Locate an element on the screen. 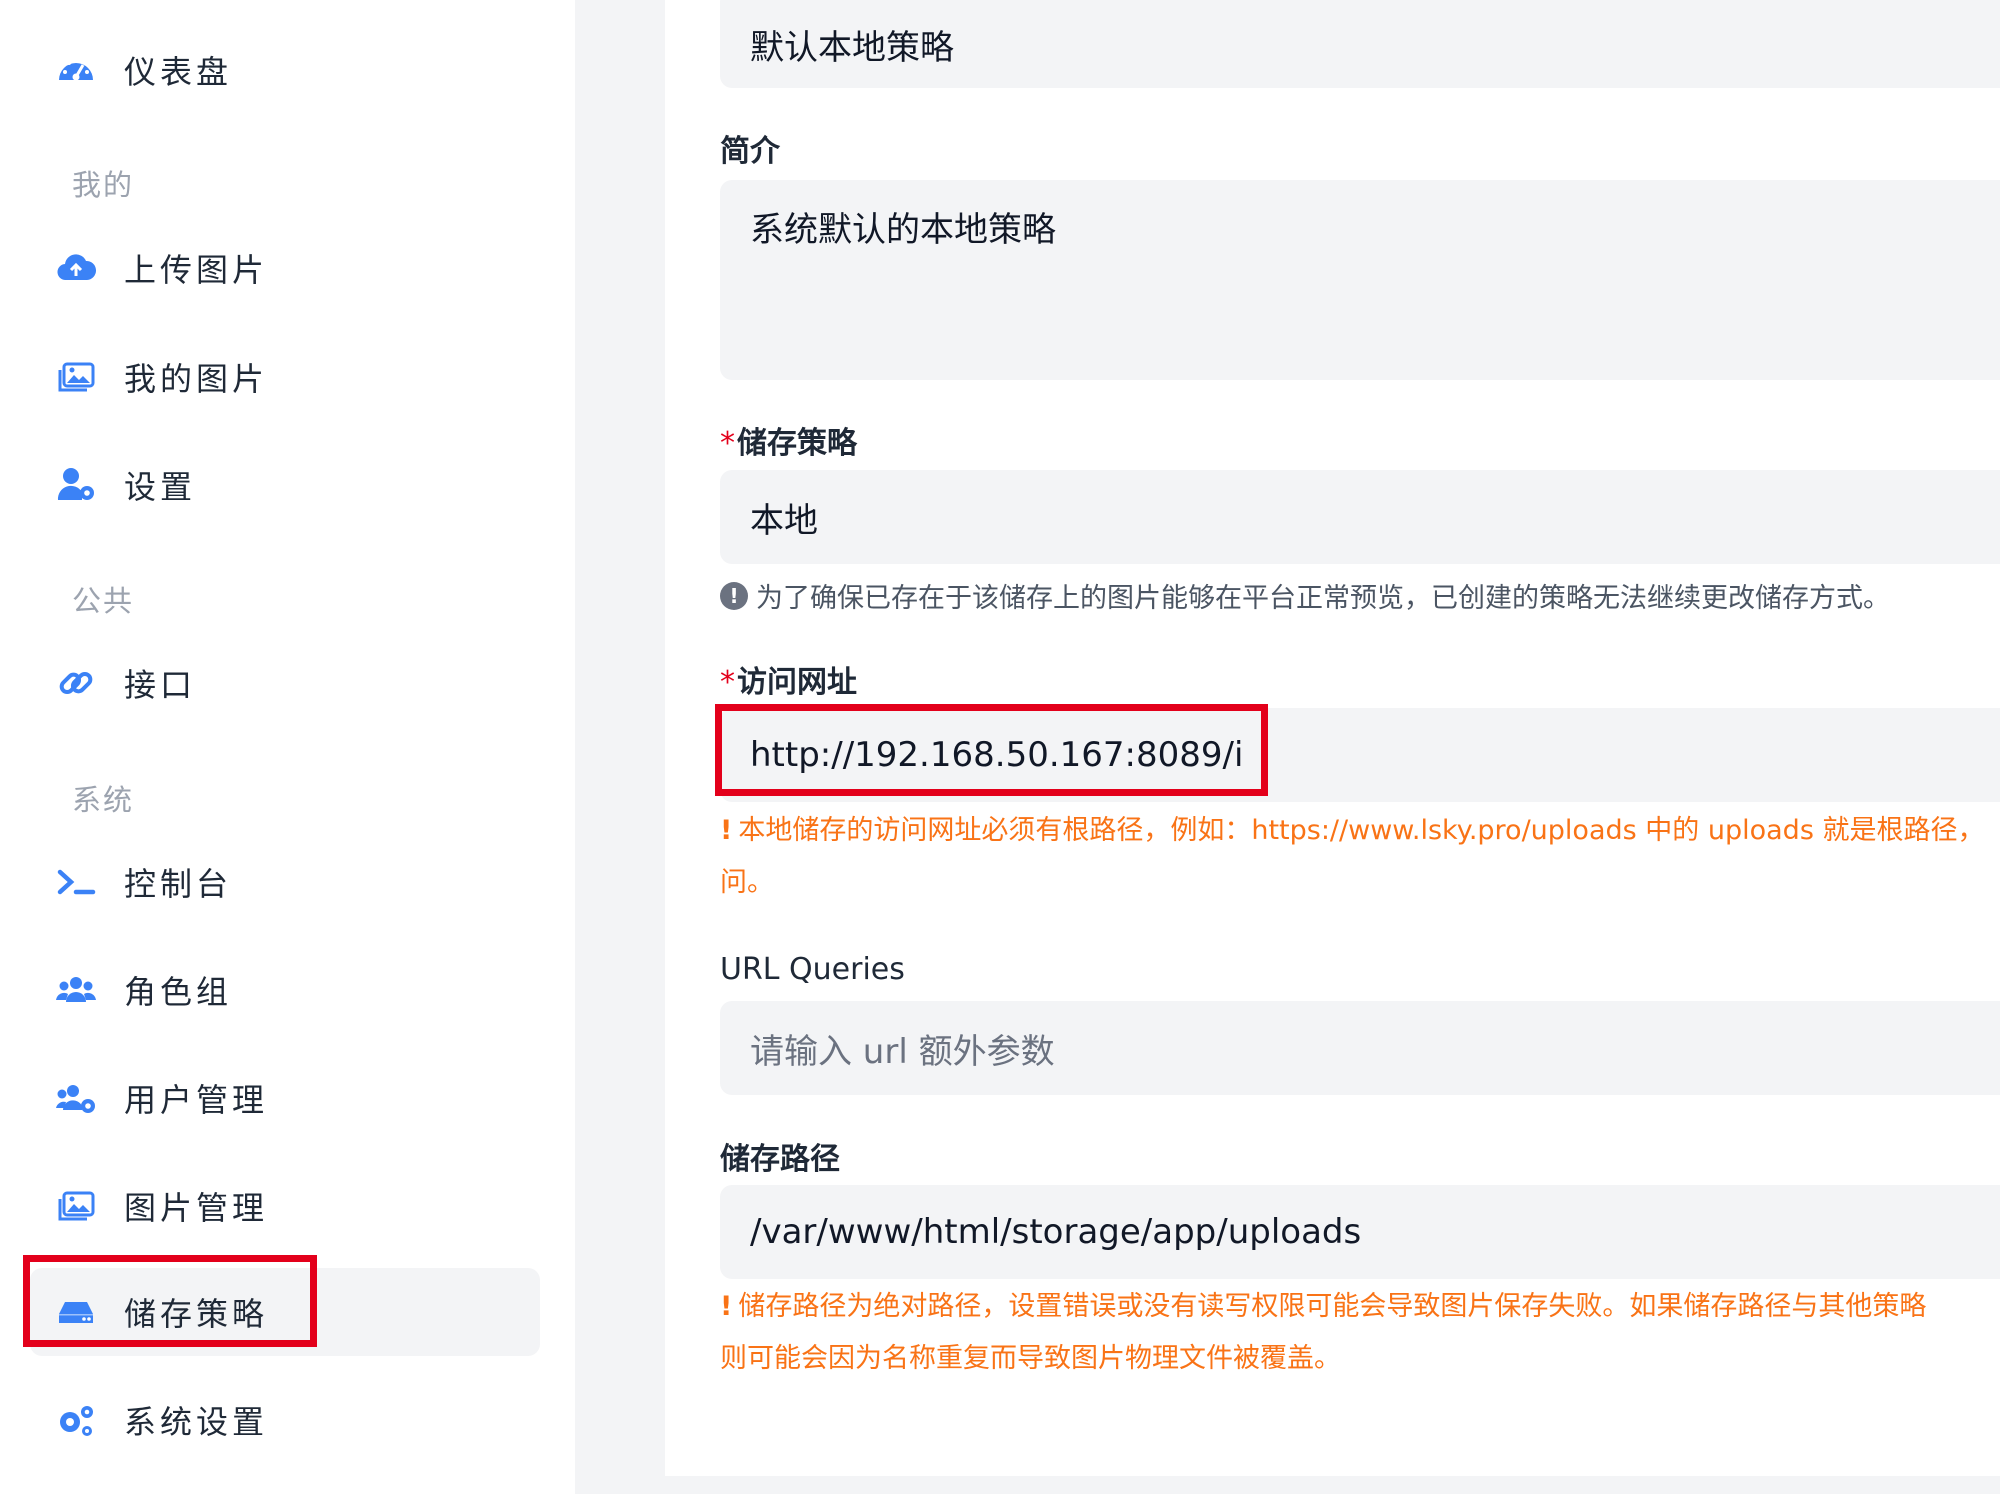 The image size is (2000, 1494). url-label-text: 访问网址 is located at coordinates (797, 682).